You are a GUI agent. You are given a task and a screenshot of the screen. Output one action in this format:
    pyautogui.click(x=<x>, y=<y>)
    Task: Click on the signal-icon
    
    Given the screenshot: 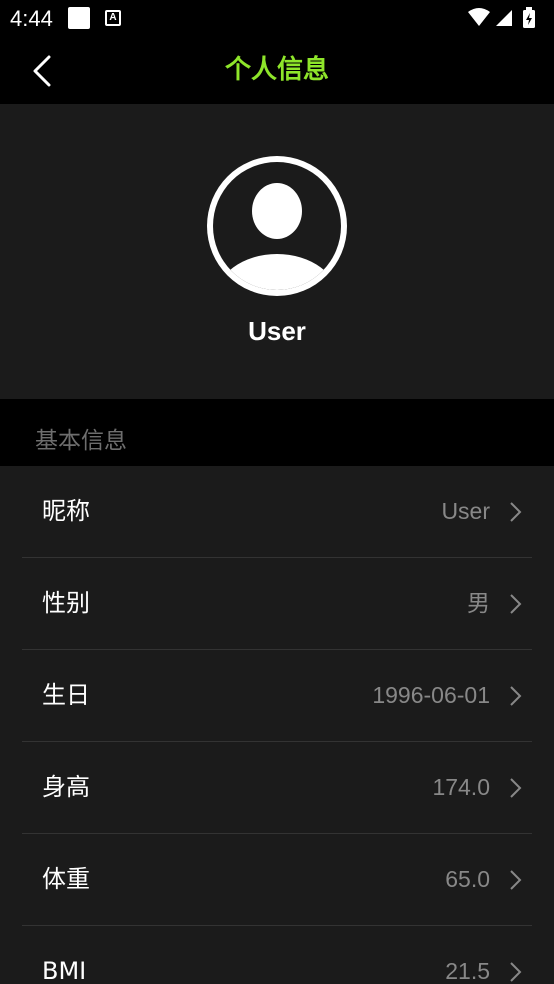 What is the action you would take?
    pyautogui.click(x=504, y=18)
    